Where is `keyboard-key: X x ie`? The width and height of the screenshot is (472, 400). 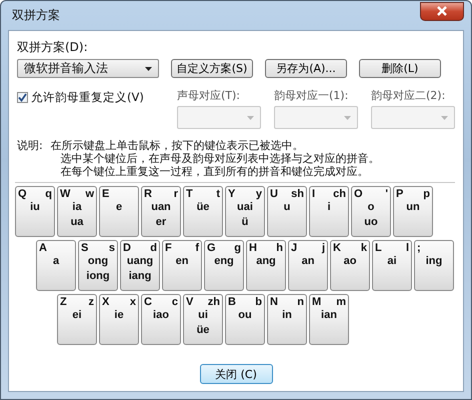 keyboard-key: X x ie is located at coordinates (119, 319).